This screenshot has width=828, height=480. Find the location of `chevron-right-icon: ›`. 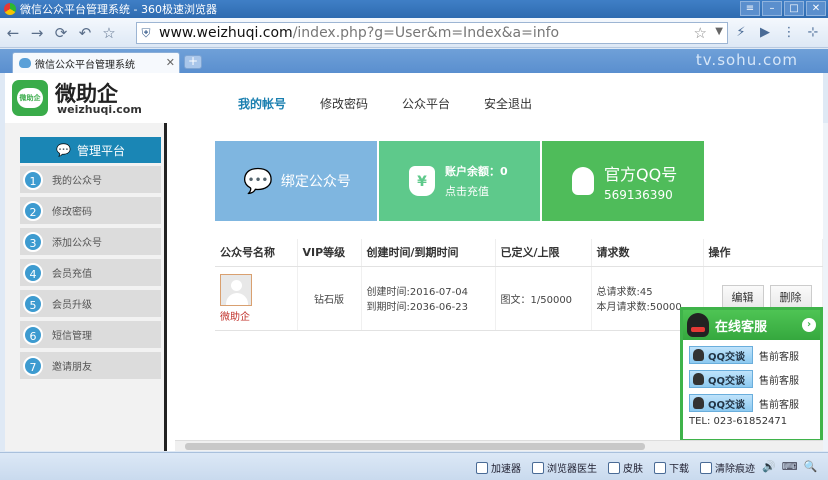

chevron-right-icon: › is located at coordinates (809, 325).